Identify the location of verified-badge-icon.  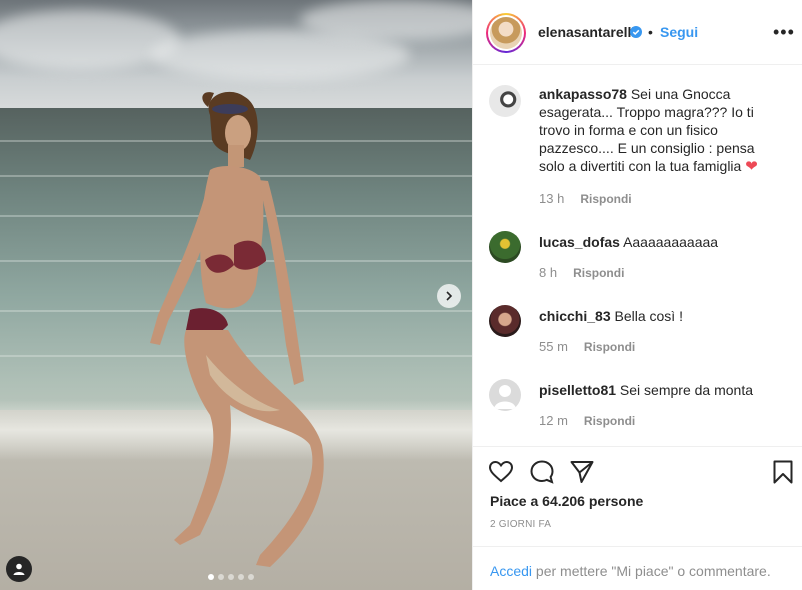
(636, 32).